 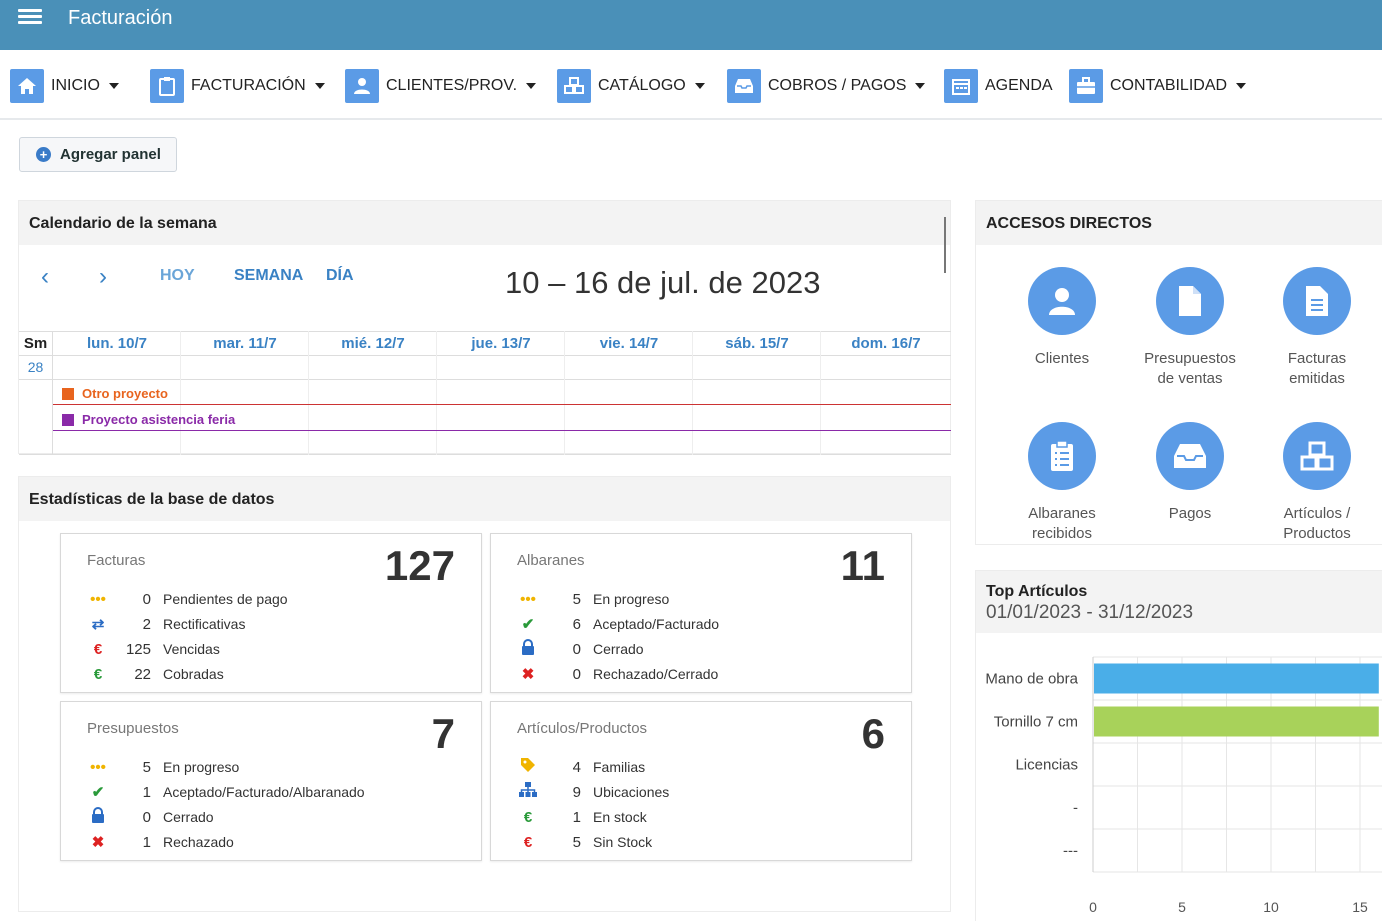 I want to click on top-articles-title: Top Artículos, so click(x=1037, y=591).